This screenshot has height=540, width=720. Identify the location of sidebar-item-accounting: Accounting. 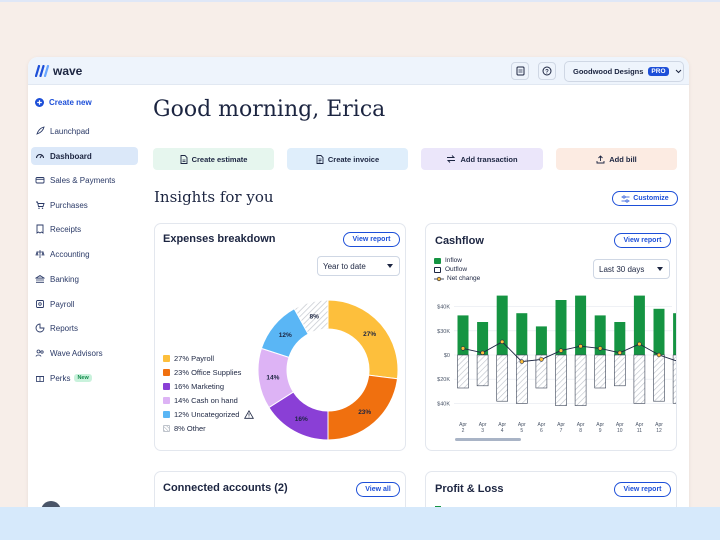
(84, 254).